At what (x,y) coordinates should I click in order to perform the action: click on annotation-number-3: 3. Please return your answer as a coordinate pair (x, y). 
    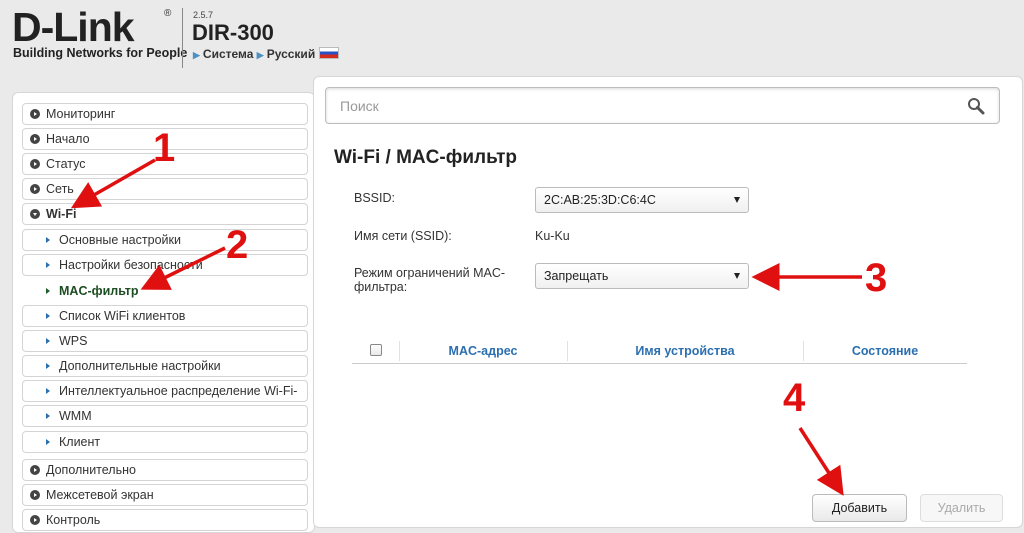
    Looking at the image, I should click on (876, 278).